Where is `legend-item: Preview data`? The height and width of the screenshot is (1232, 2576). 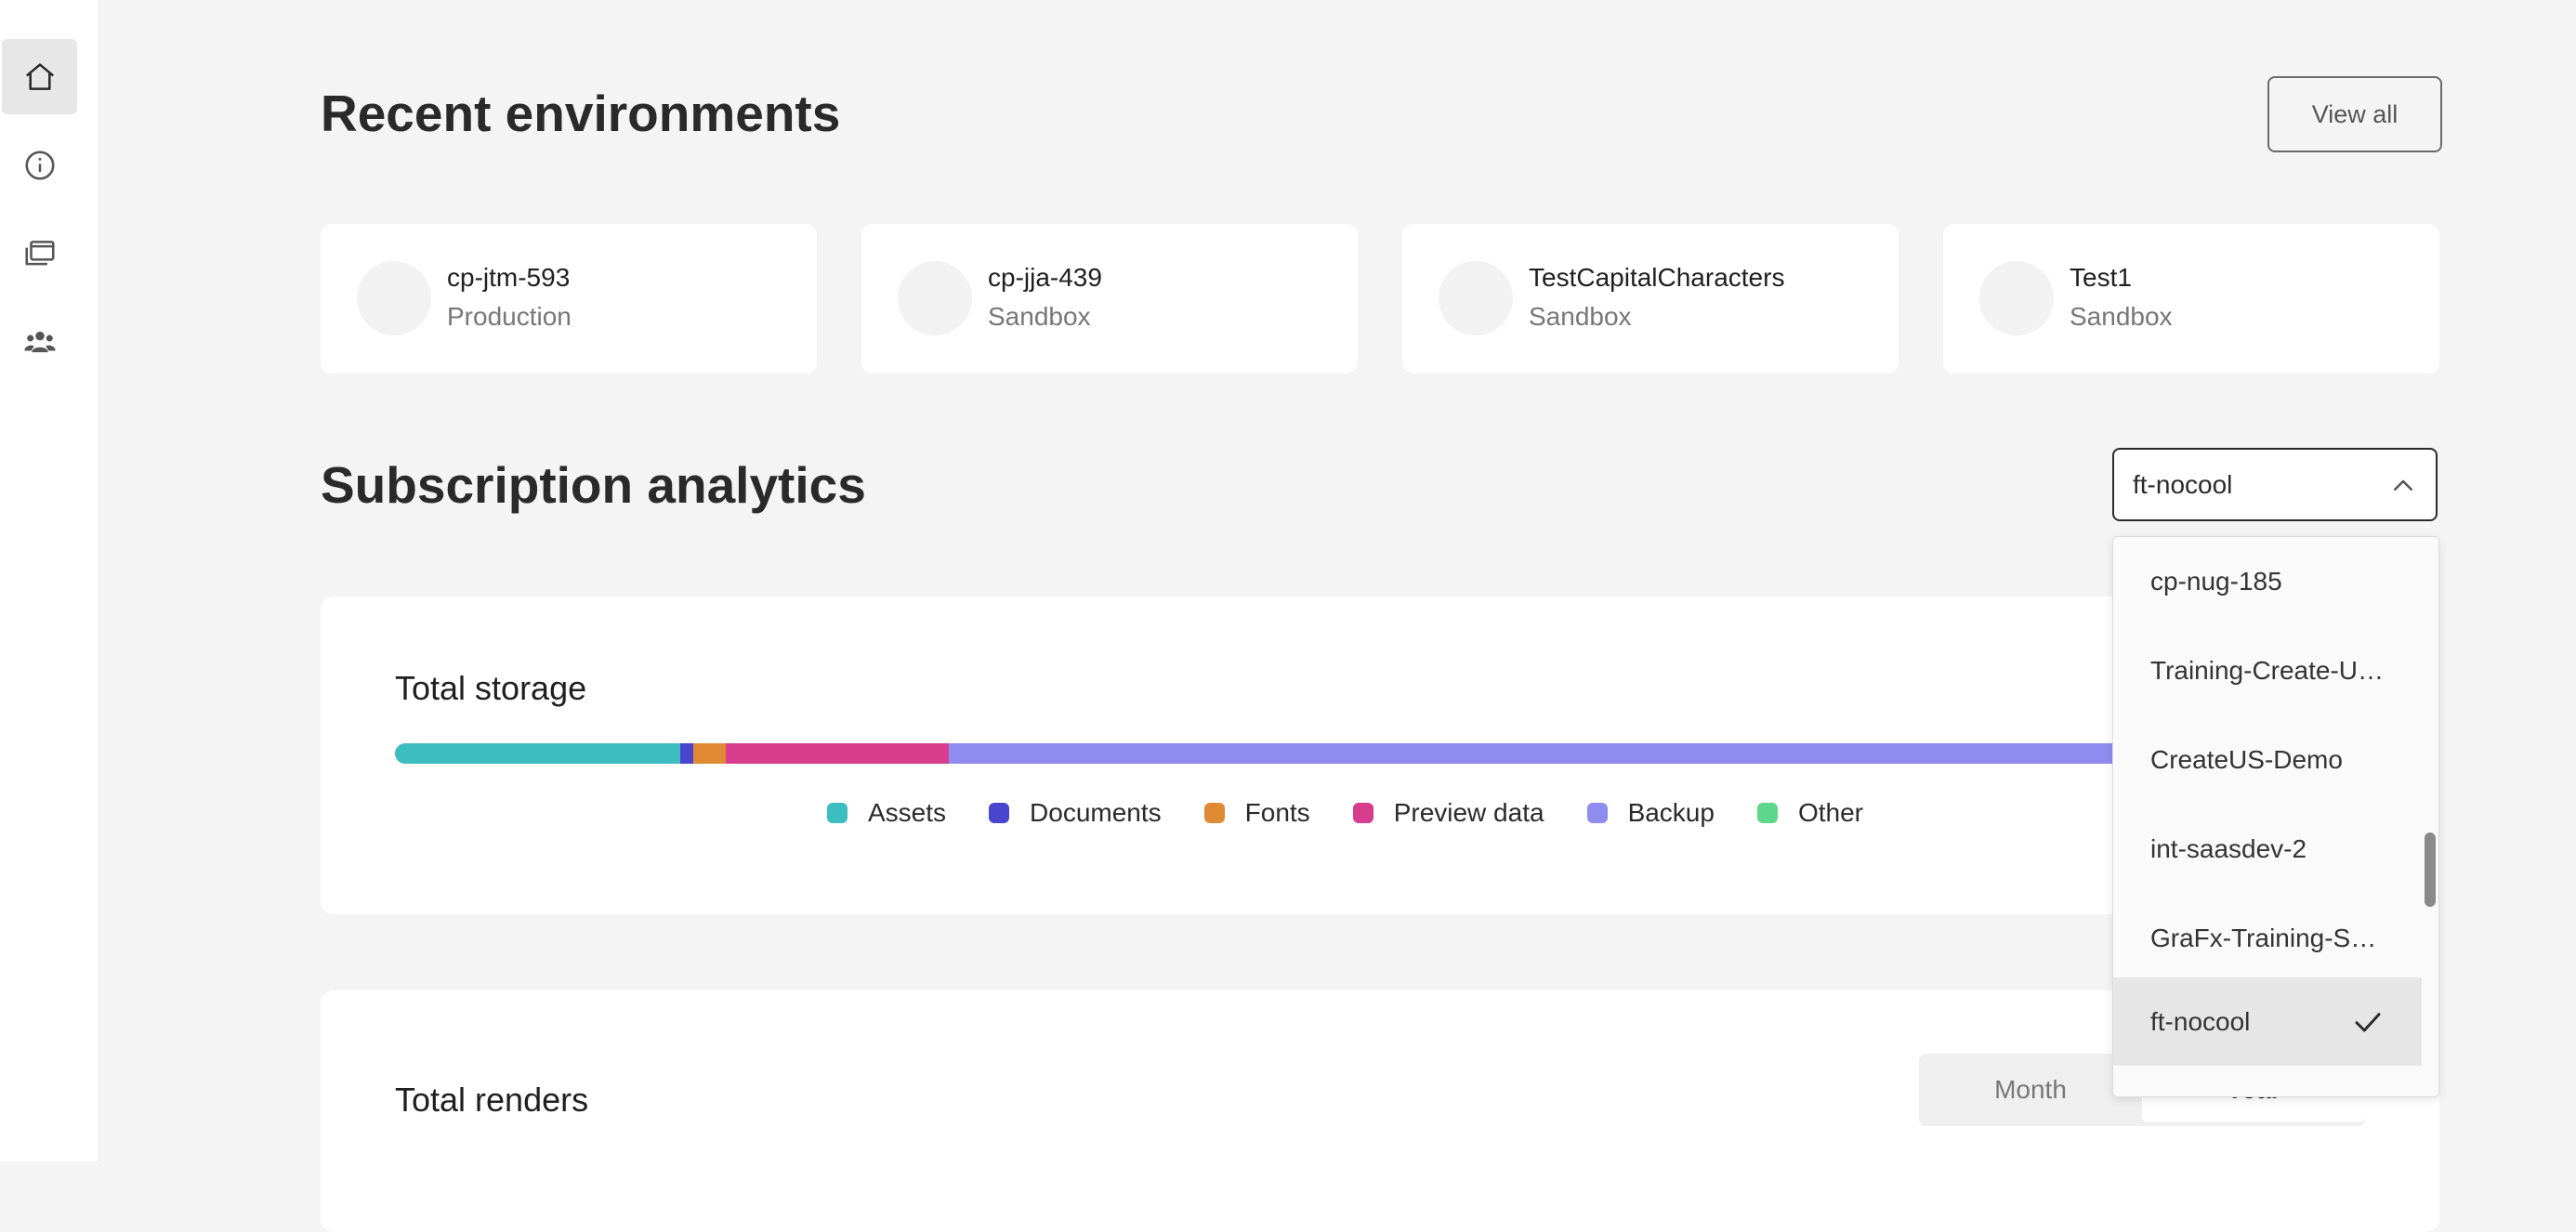
legend-item: Preview data is located at coordinates (1448, 813).